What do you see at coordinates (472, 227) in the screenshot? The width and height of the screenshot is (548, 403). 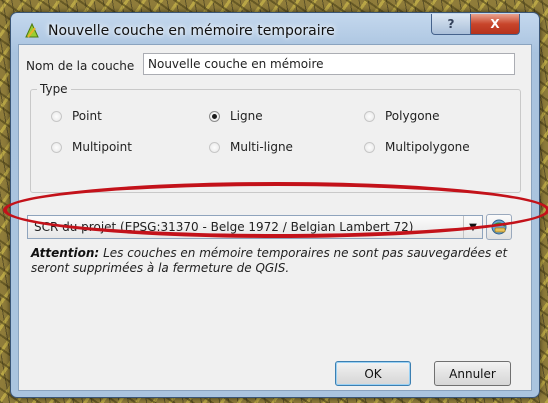 I see `chevron-down-icon: ▼` at bounding box center [472, 227].